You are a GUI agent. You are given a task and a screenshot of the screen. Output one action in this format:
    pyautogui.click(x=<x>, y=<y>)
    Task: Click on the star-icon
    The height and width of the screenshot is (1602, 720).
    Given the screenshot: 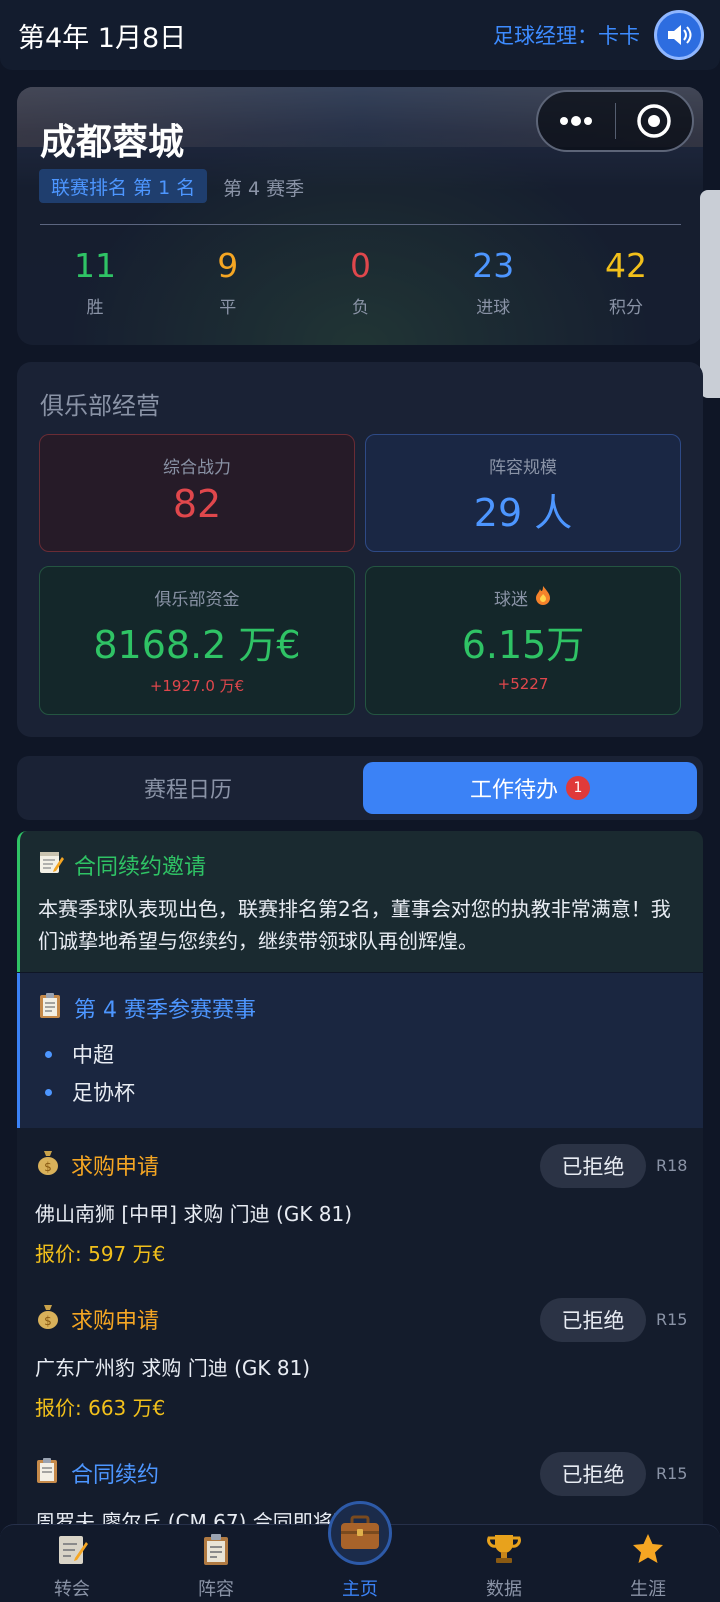 What is the action you would take?
    pyautogui.click(x=648, y=1549)
    